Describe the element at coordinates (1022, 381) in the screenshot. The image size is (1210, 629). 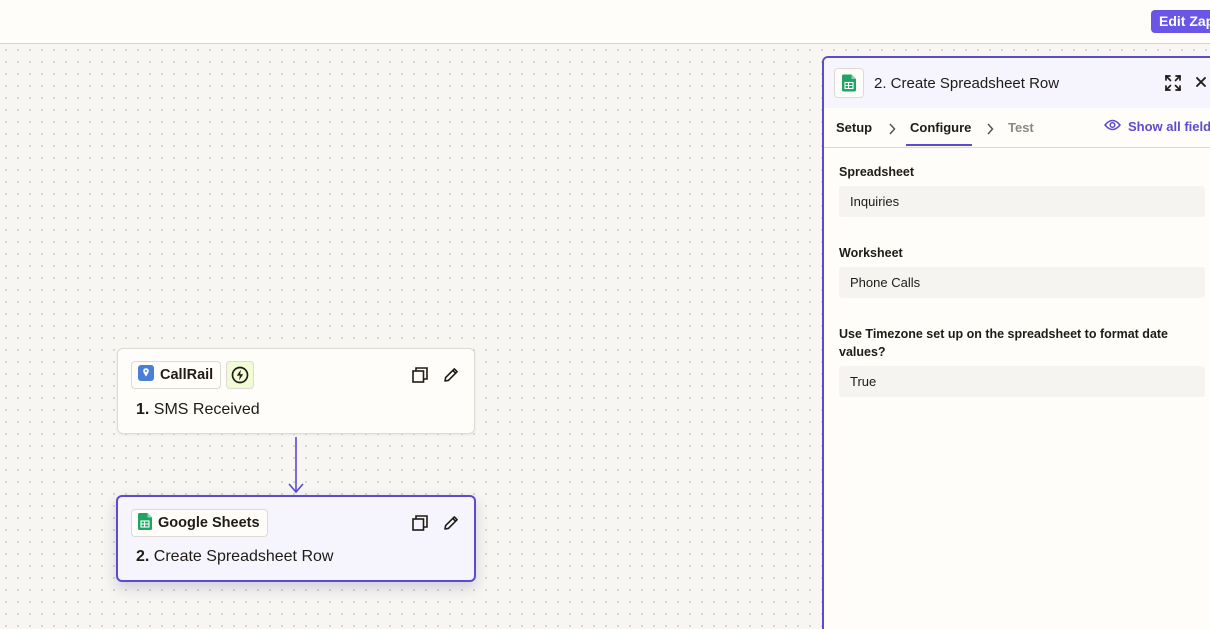
I see `timezone-field: True` at that location.